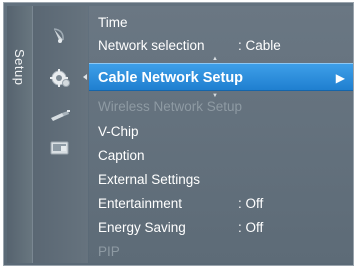 This screenshot has width=355, height=268. I want to click on menu-item-entertainment: Entertainment : Off, so click(223, 204).